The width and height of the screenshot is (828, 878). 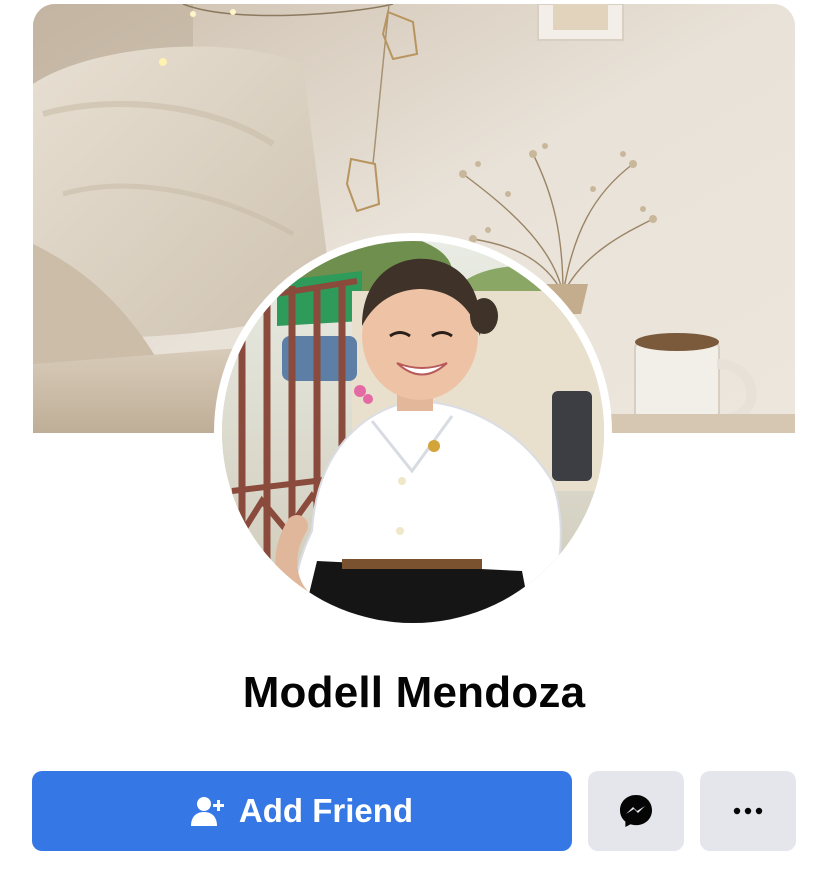 I want to click on add-friend-button: Add Friend, so click(x=302, y=811).